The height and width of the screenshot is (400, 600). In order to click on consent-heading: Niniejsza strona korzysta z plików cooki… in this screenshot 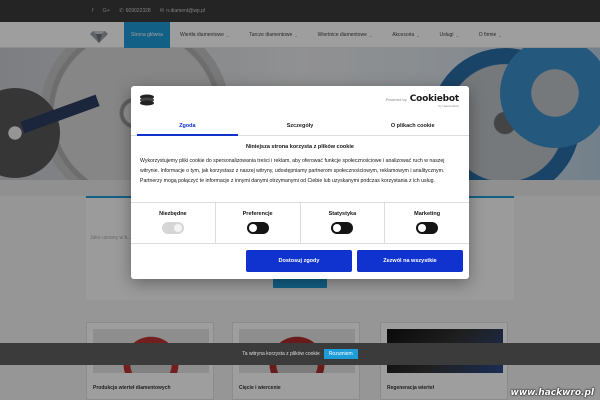, I will do `click(300, 147)`.